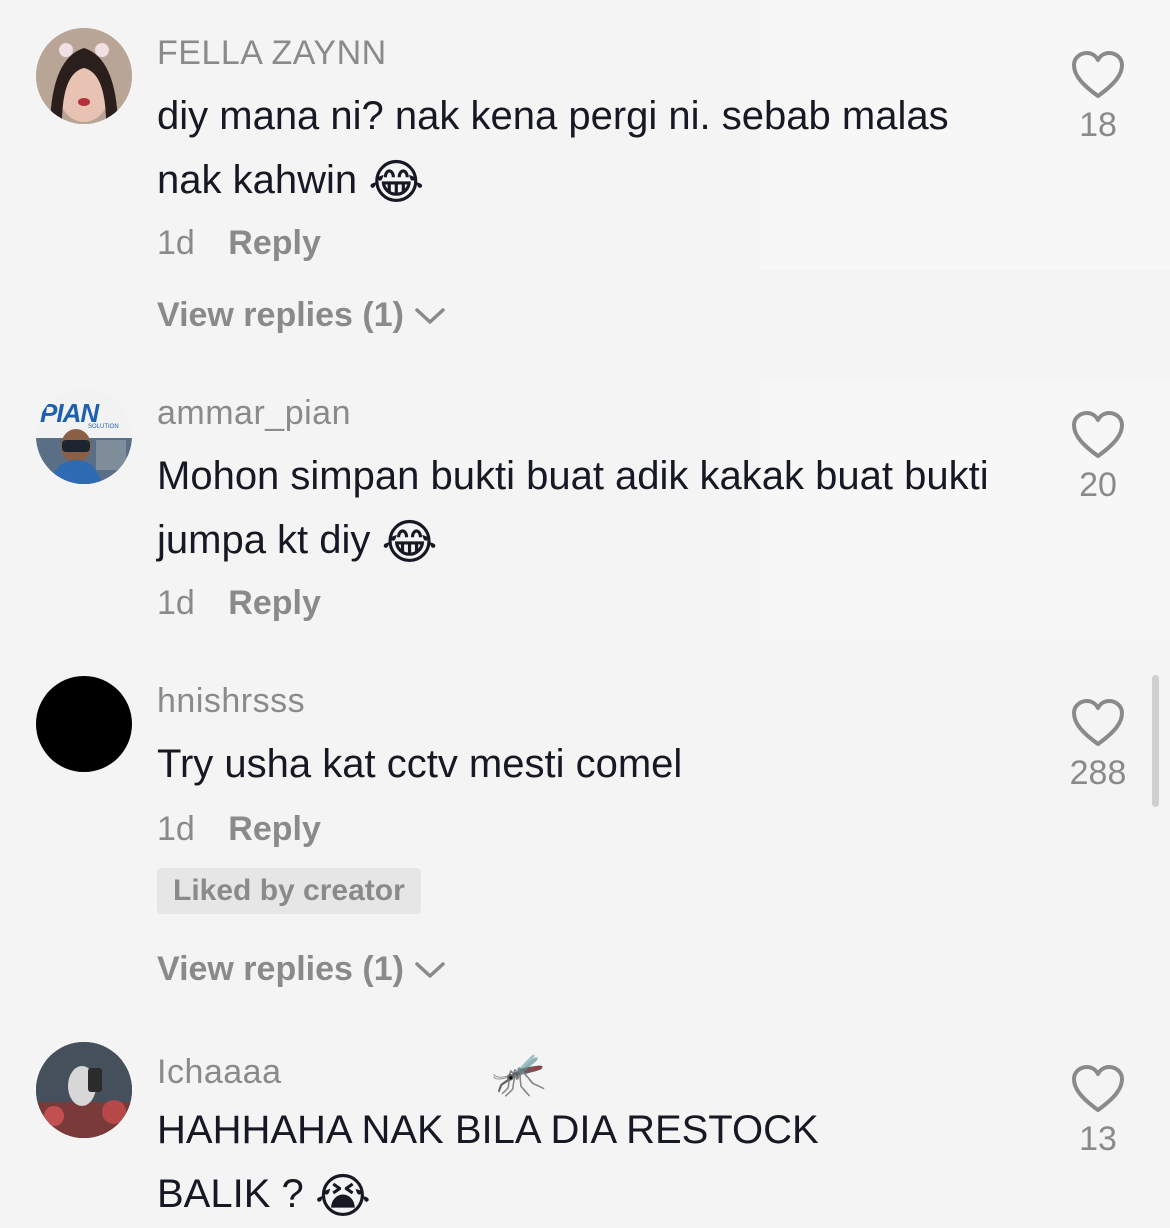 Image resolution: width=1170 pixels, height=1228 pixels. What do you see at coordinates (219, 1071) in the screenshot?
I see `comment-username-text: Ichaaaa` at bounding box center [219, 1071].